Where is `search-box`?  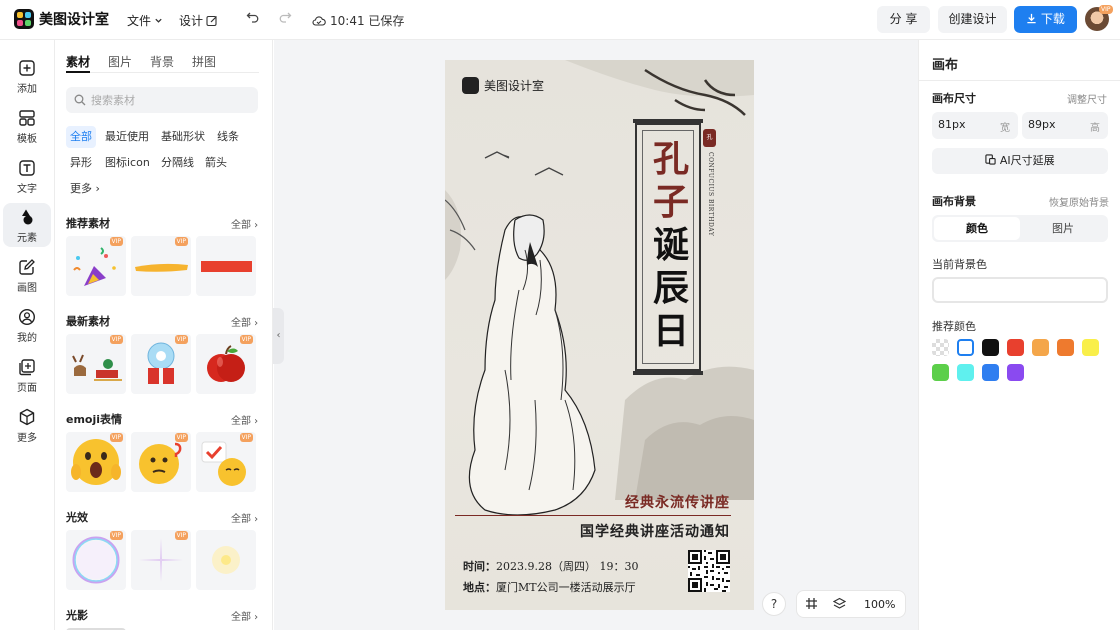
search-box is located at coordinates (162, 100).